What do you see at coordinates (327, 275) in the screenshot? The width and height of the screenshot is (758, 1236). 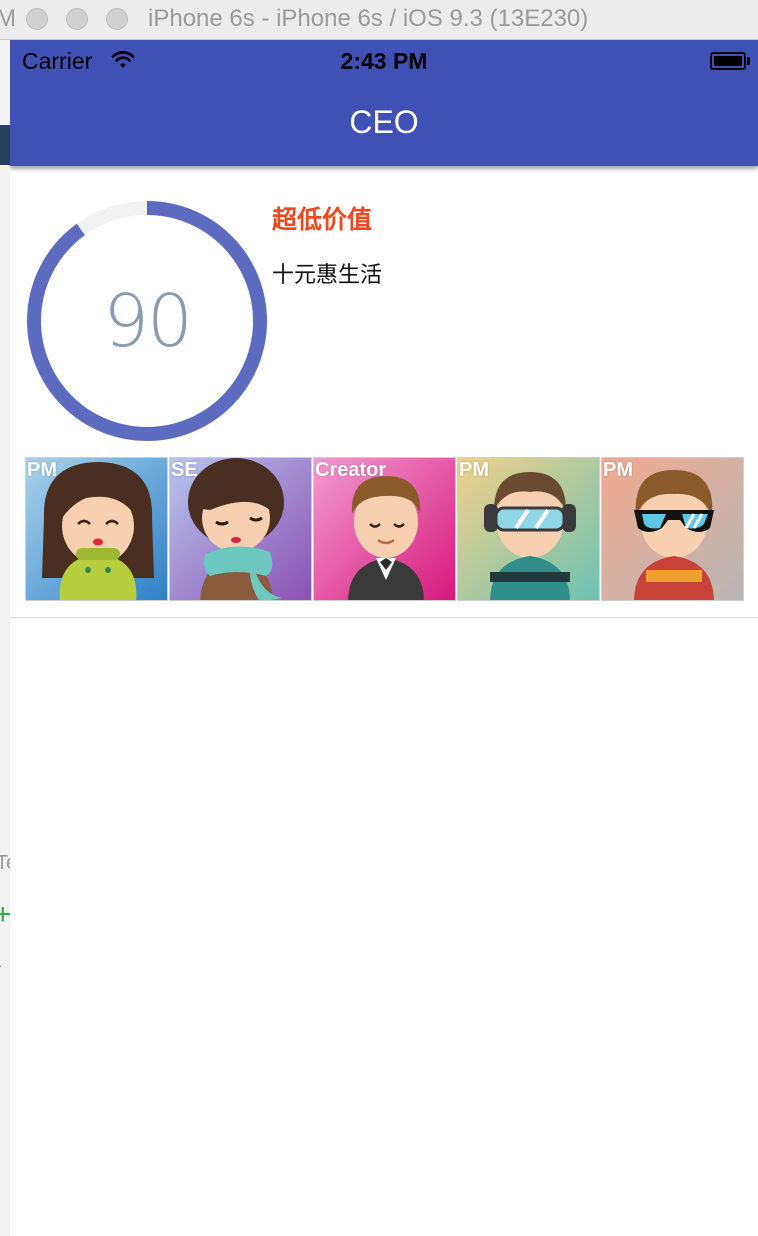 I see `promo-subtitle: 十元惠生活` at bounding box center [327, 275].